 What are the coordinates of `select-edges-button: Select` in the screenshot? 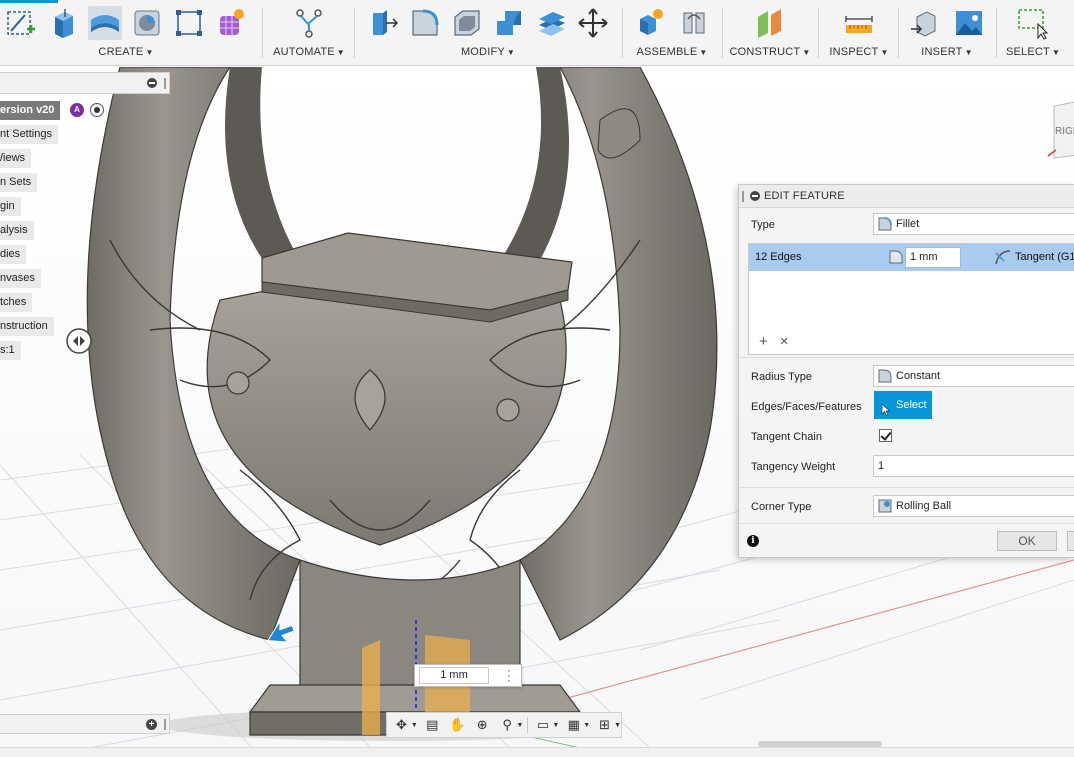 It's located at (903, 405).